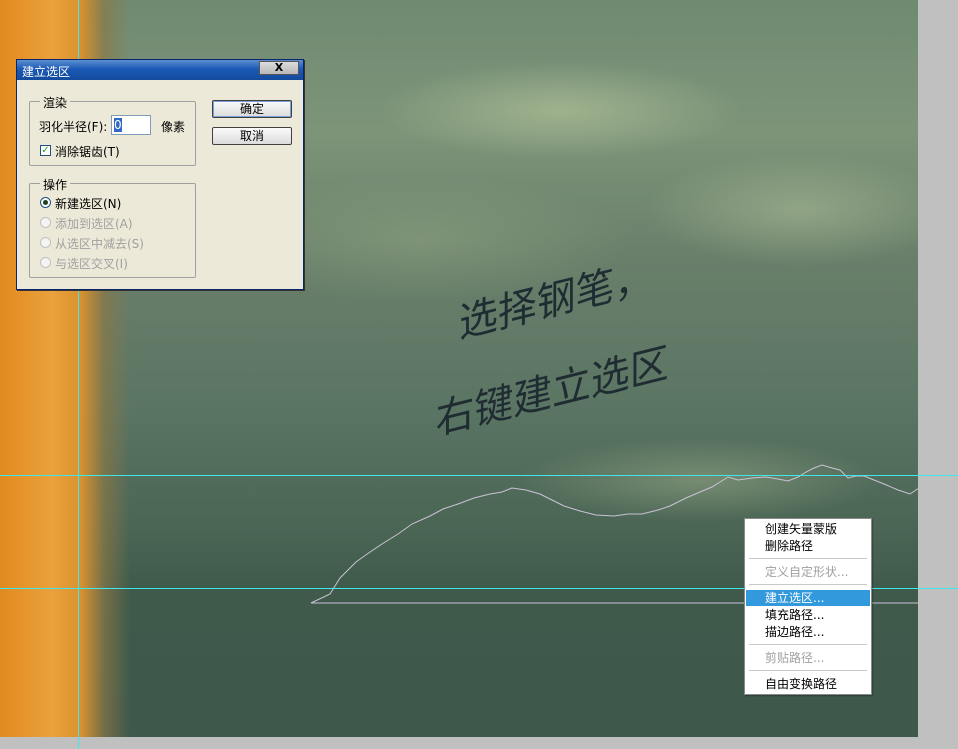  I want to click on subtract-from-selection-radio, so click(45, 242).